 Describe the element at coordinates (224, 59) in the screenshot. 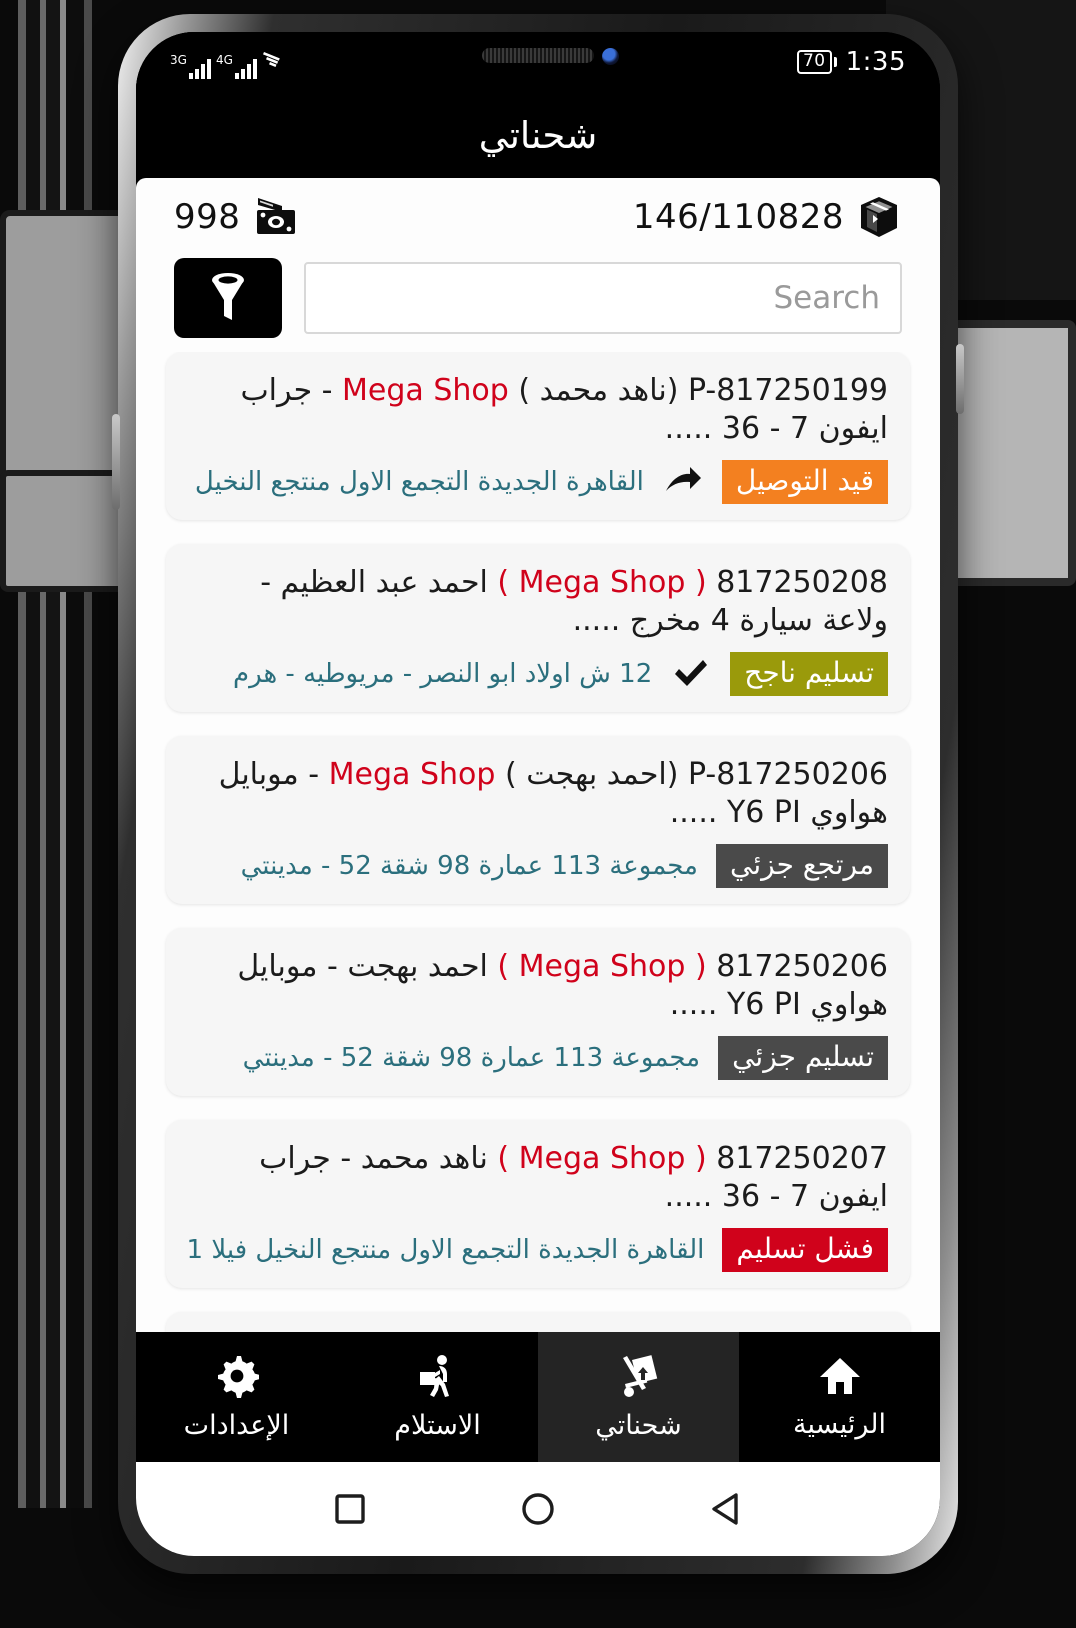

I see `network-type-label-2: 4G` at that location.